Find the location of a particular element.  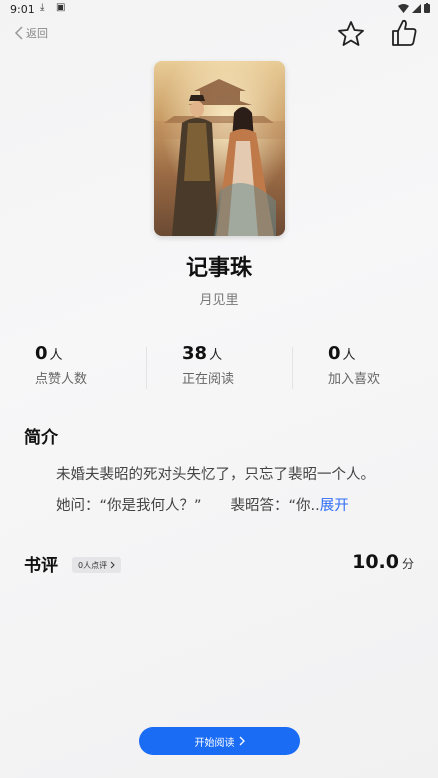

app-notification-icon: ▣ is located at coordinates (61, 7).